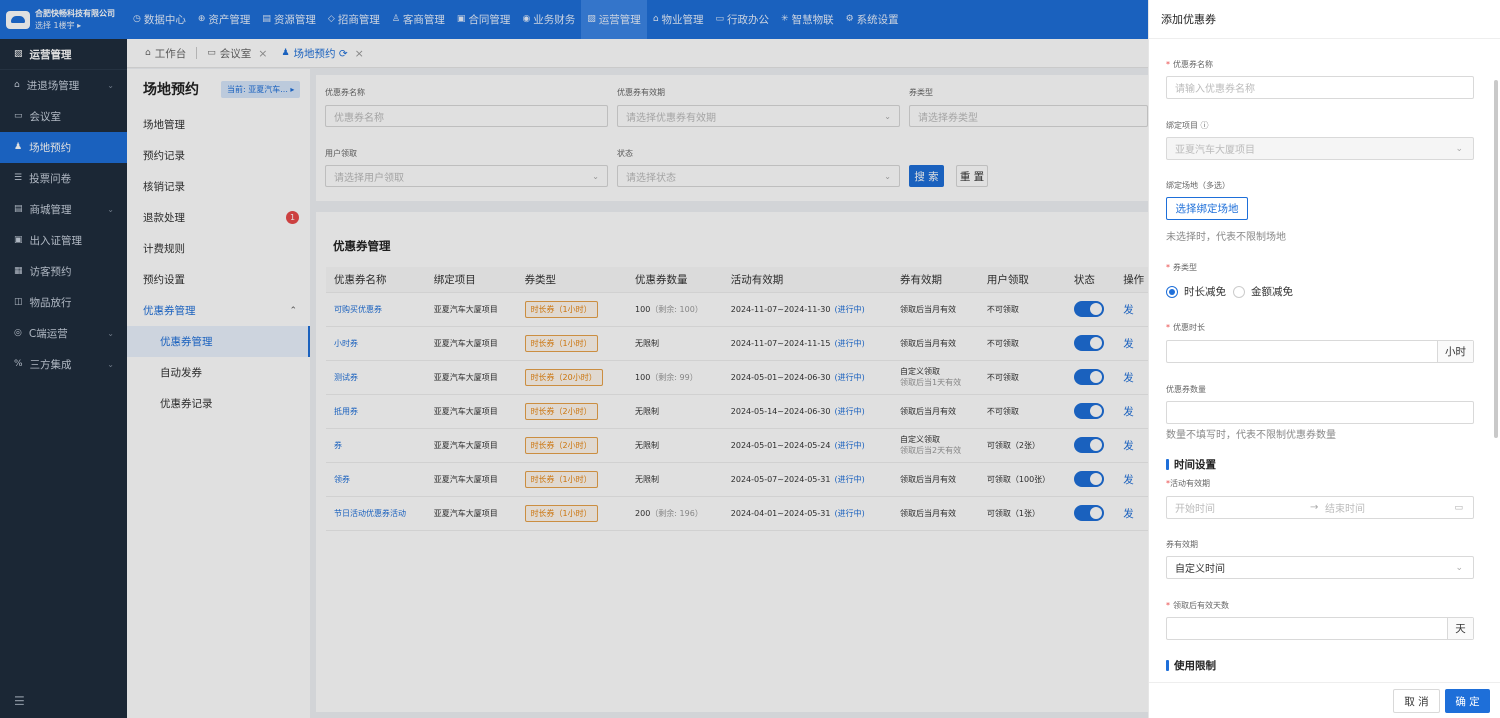 The height and width of the screenshot is (718, 1500). Describe the element at coordinates (1324, 19) in the screenshot. I see `drawer-title: 添加优惠券` at that location.